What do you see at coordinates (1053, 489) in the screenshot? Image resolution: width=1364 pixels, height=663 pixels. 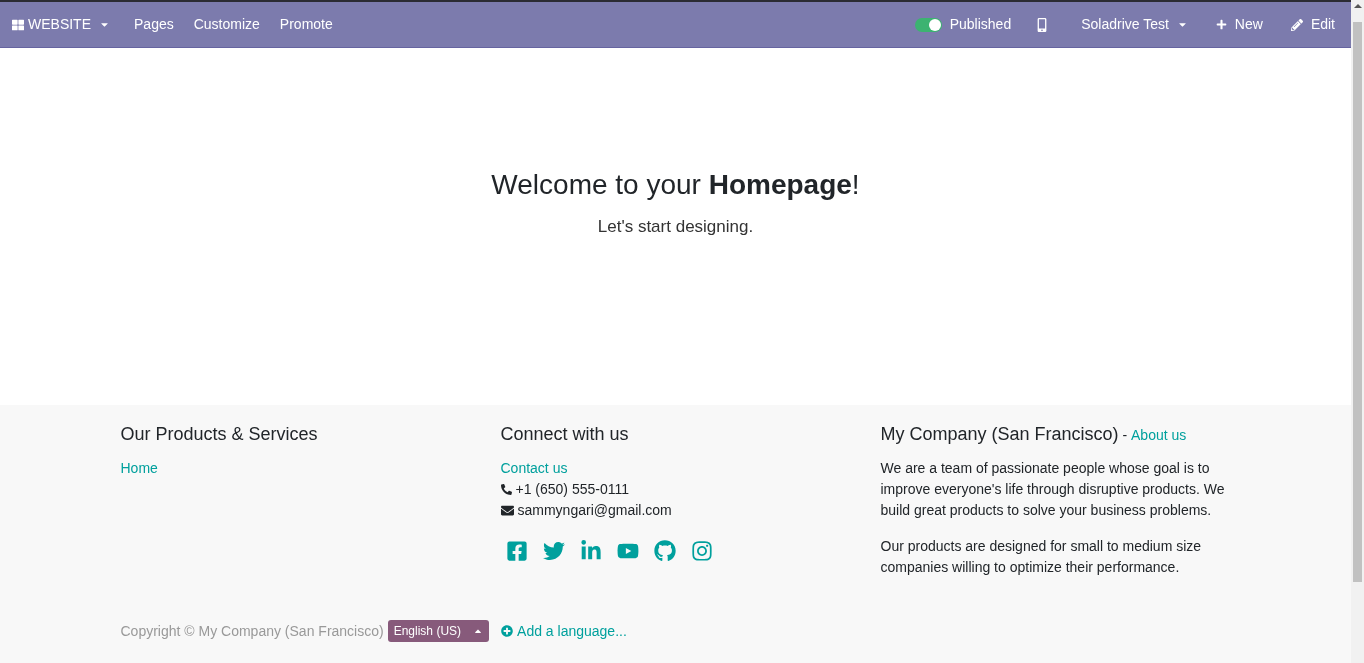 I see `company-description: We are a team of passionate people whose goal is to improve everyone's life through disruptive products. We build great products to solve your business problems.` at bounding box center [1053, 489].